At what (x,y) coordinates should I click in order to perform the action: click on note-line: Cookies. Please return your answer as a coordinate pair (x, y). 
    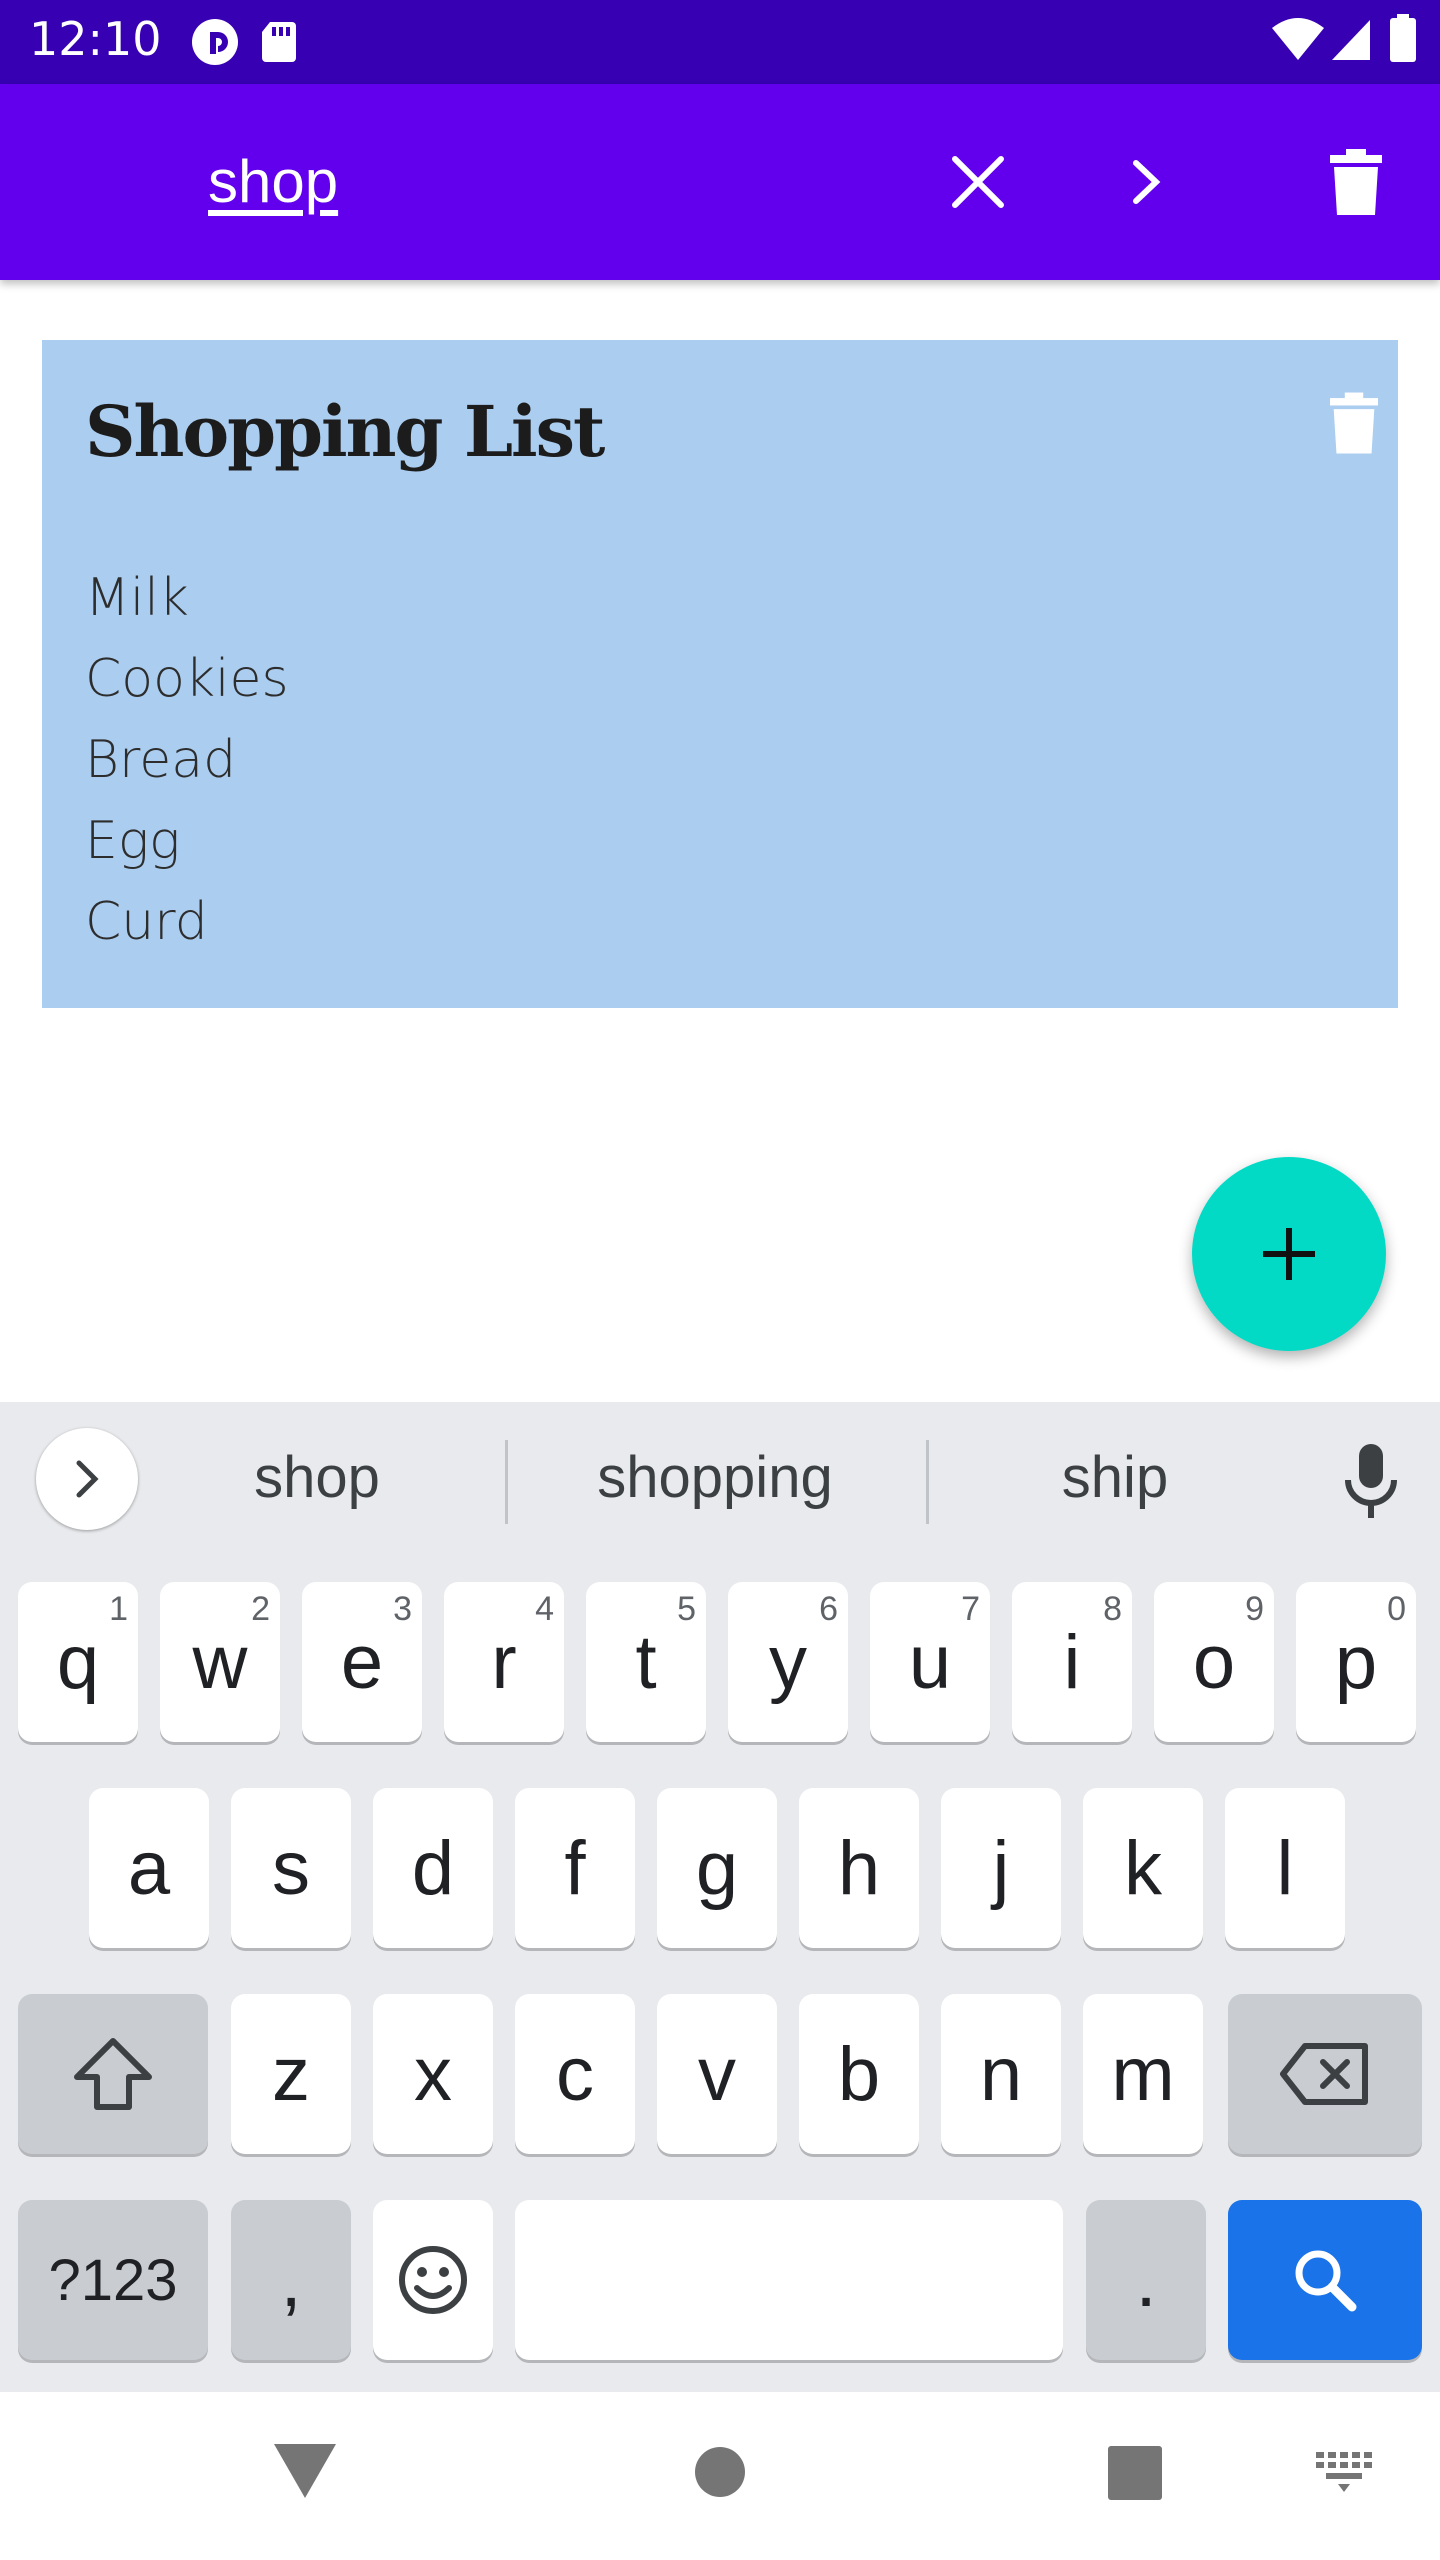
    Looking at the image, I should click on (187, 679).